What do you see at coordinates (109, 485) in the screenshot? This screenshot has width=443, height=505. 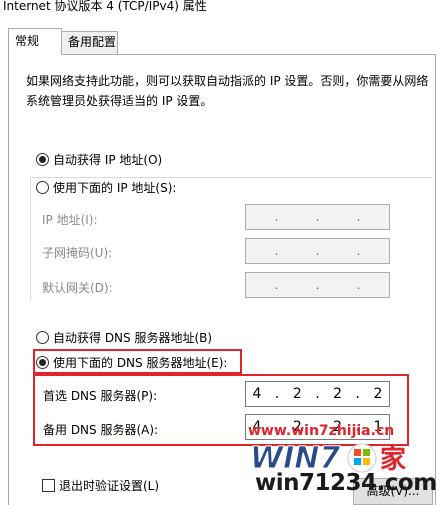 I see `validate-label: 退出时验证设置(L)` at bounding box center [109, 485].